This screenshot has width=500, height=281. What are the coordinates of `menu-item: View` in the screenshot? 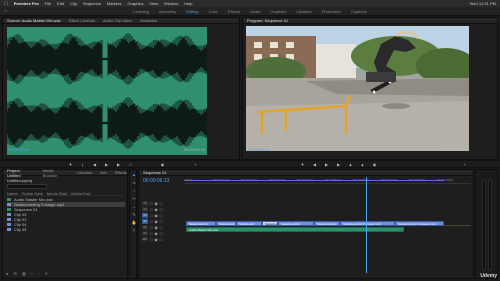 It's located at (153, 3).